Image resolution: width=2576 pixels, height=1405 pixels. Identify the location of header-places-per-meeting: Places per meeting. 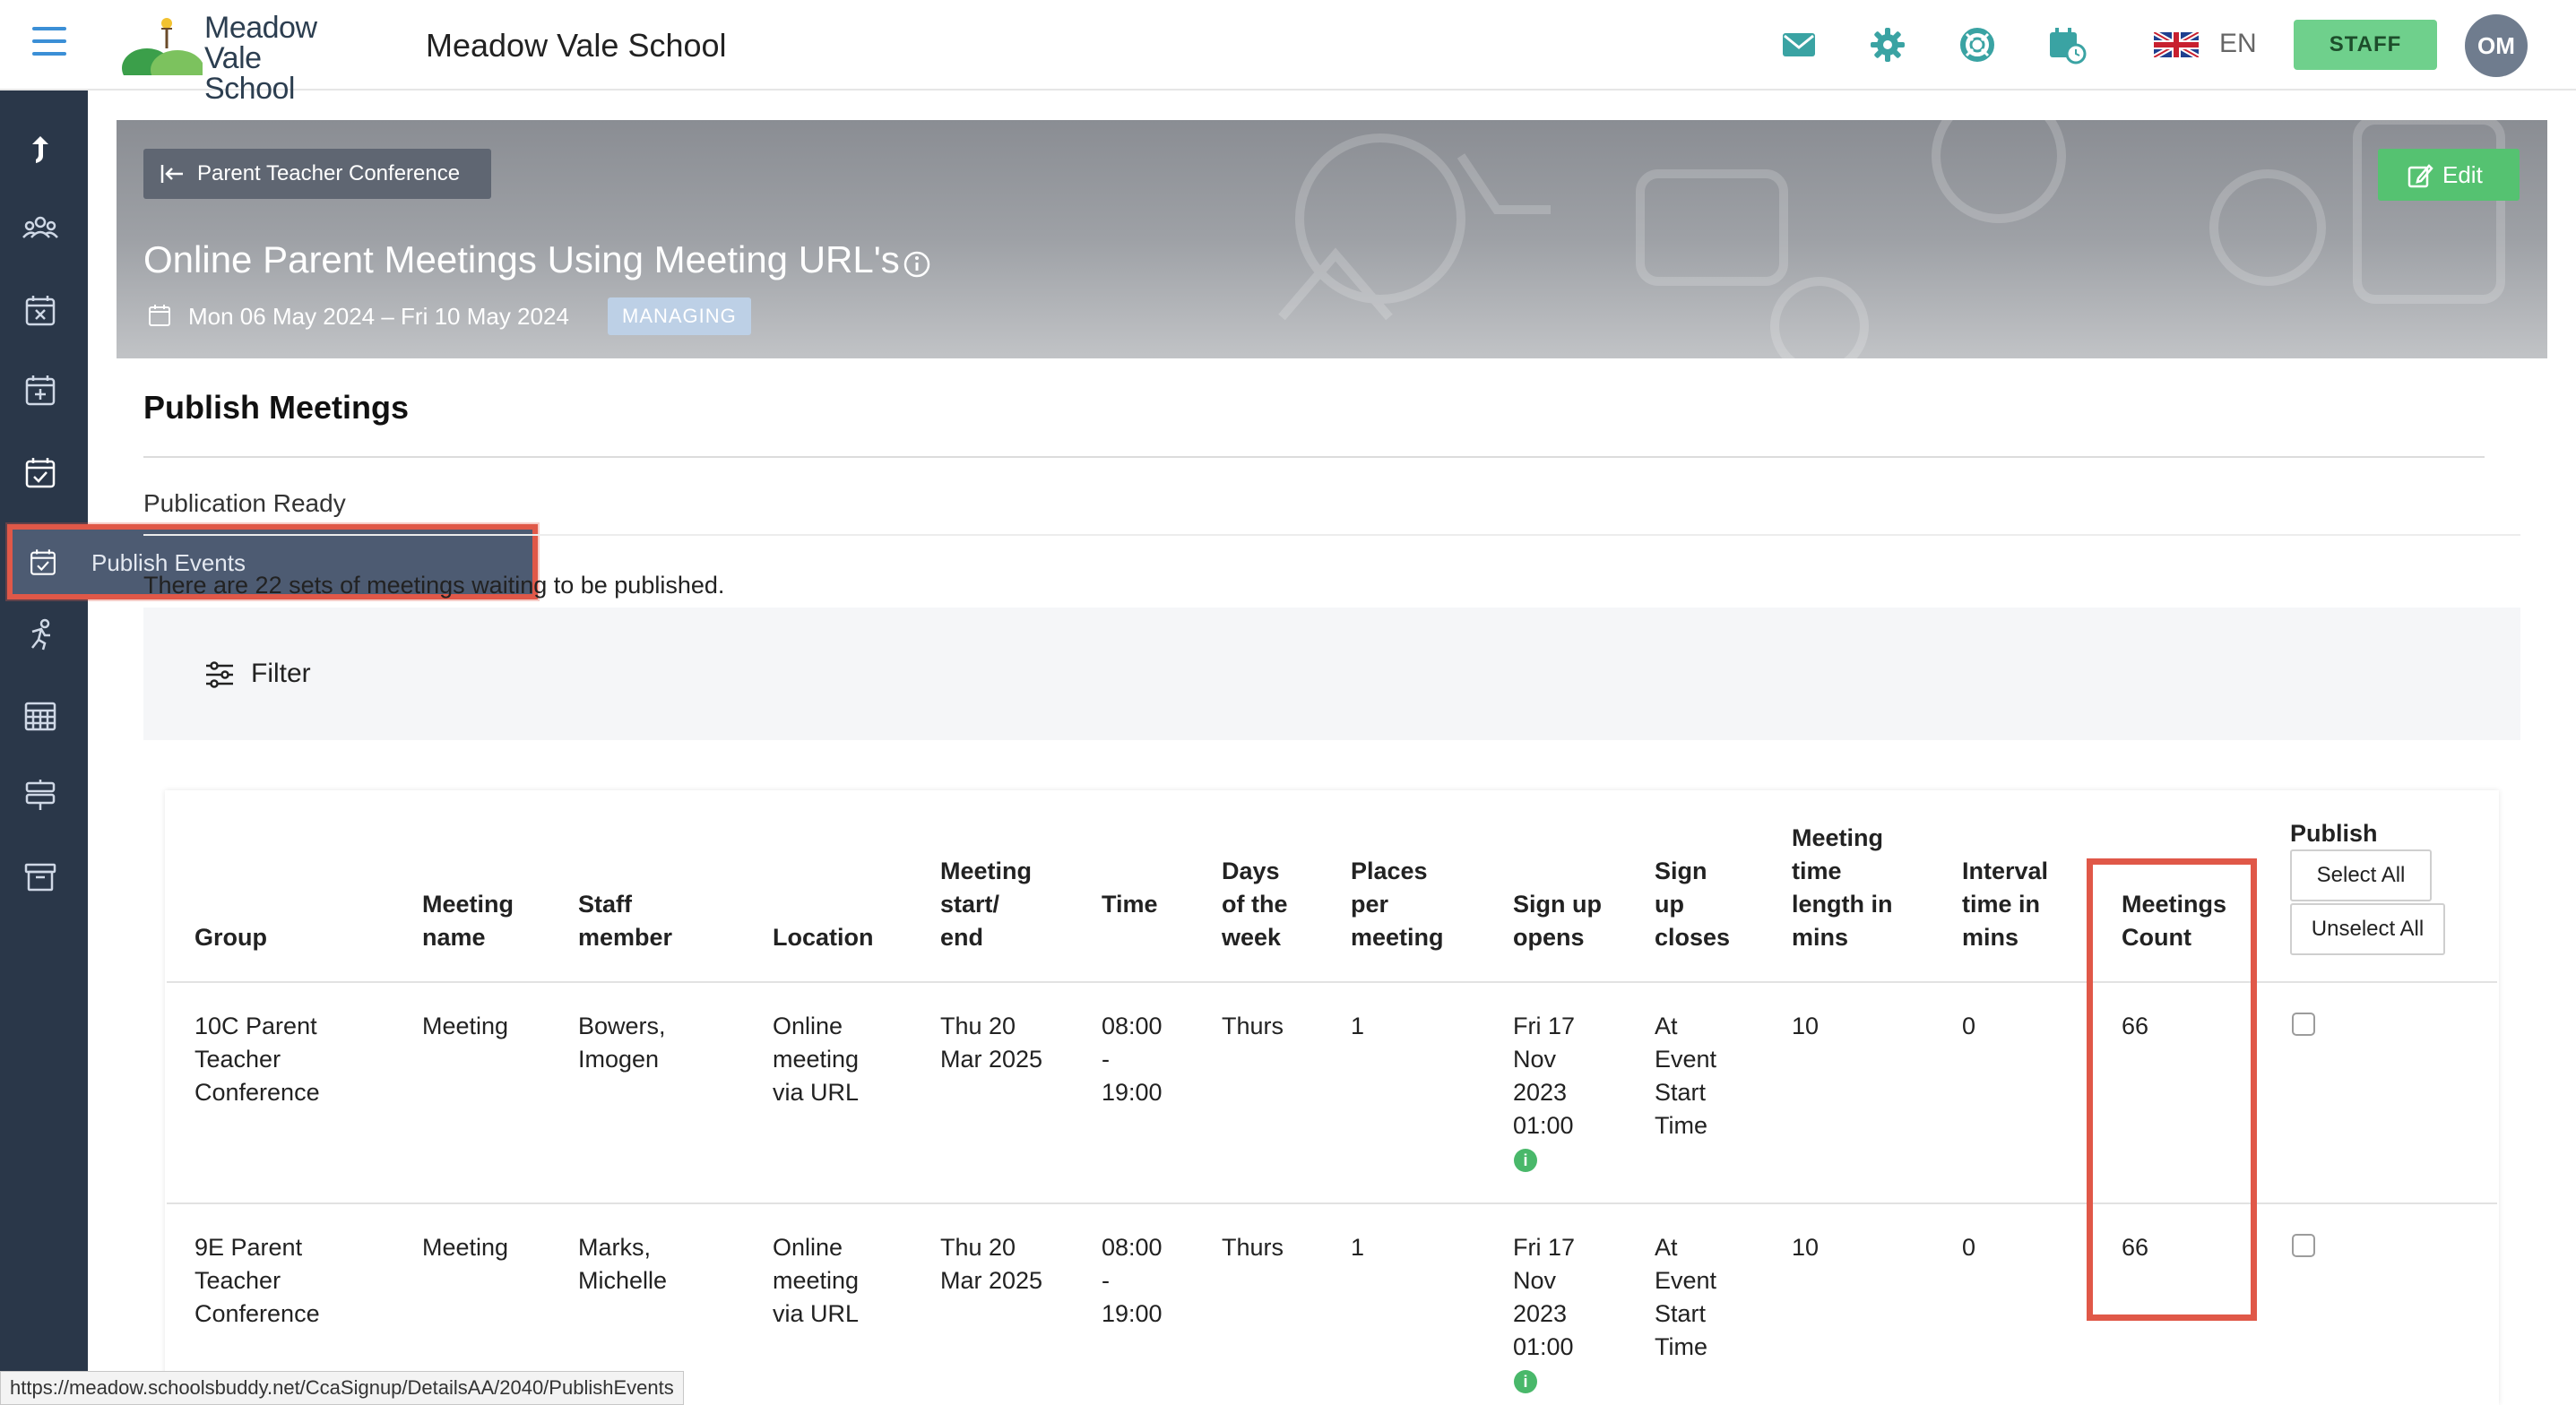
(1397, 904).